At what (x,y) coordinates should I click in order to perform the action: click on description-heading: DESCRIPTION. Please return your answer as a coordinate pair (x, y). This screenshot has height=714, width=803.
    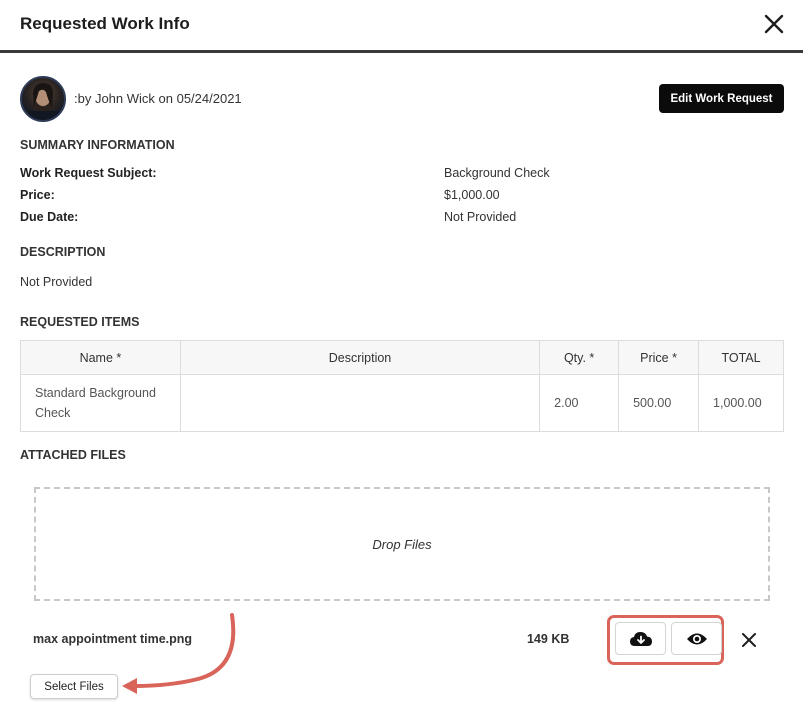
    Looking at the image, I should click on (63, 252).